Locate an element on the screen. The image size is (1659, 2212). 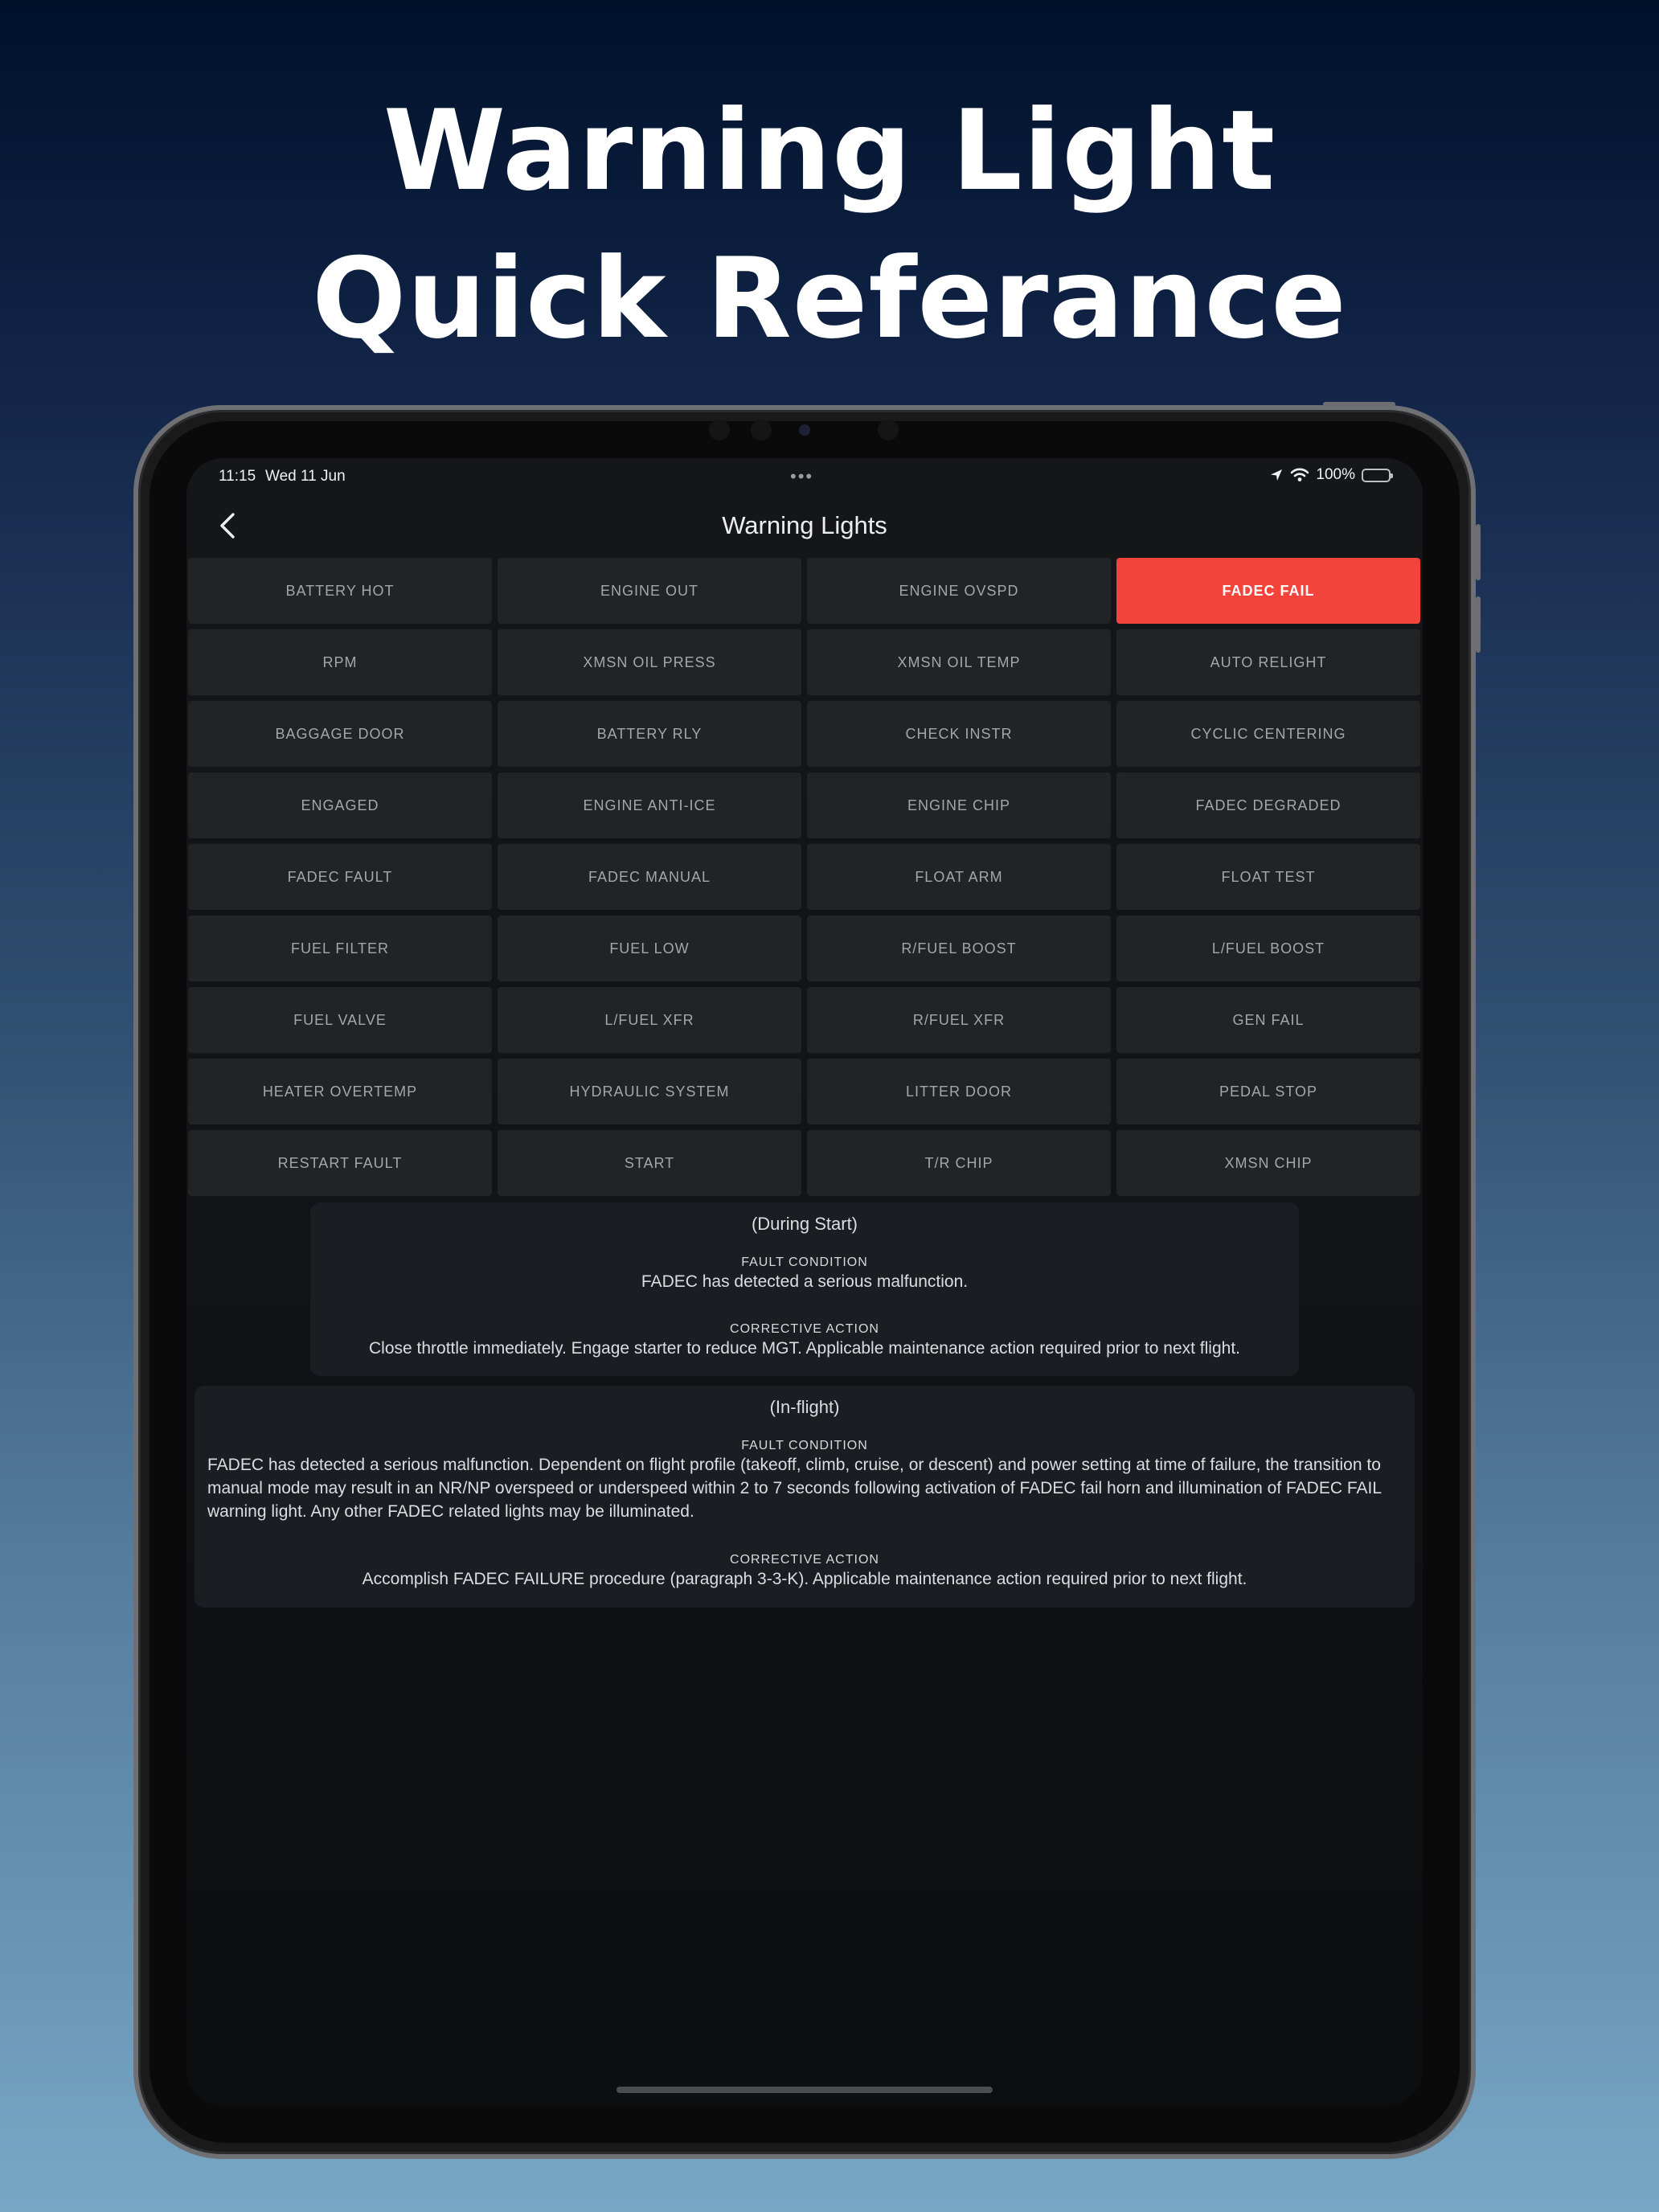
status-right: 100% is located at coordinates (1331, 475).